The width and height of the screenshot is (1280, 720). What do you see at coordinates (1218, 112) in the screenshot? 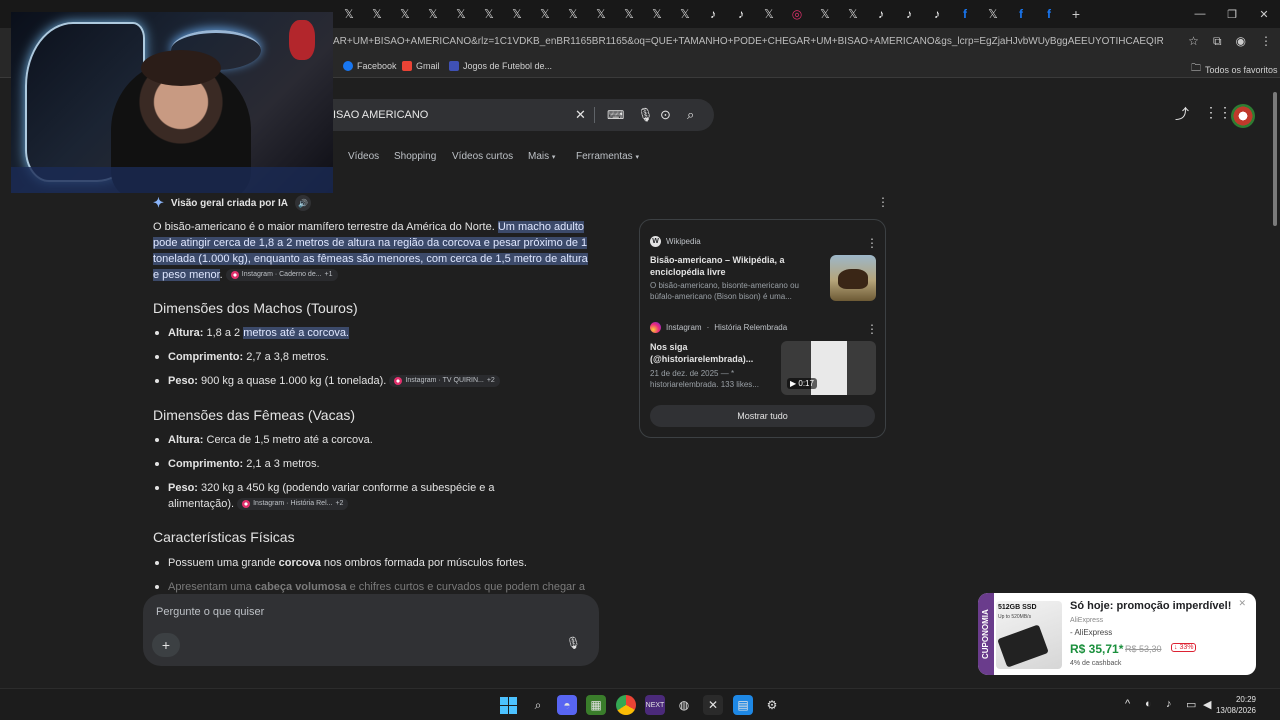
I see `apps-grid-icon: ⋮⋮` at bounding box center [1218, 112].